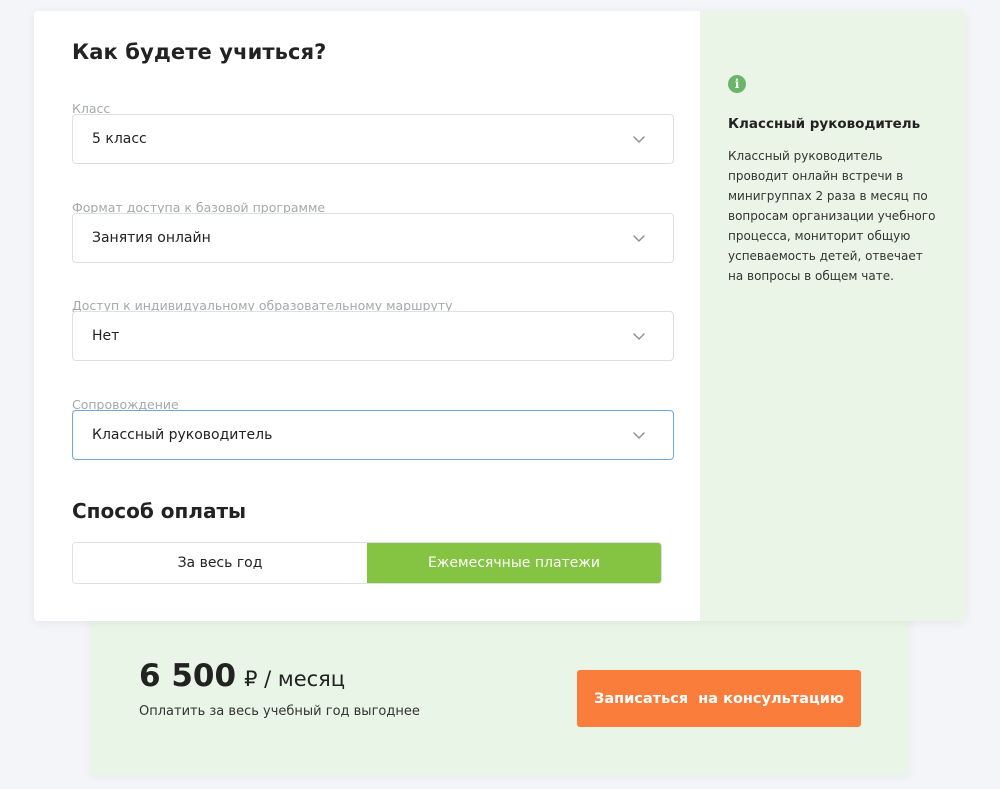 The image size is (1000, 789). Describe the element at coordinates (119, 139) in the screenshot. I see `class-select-value: 5 класс` at that location.